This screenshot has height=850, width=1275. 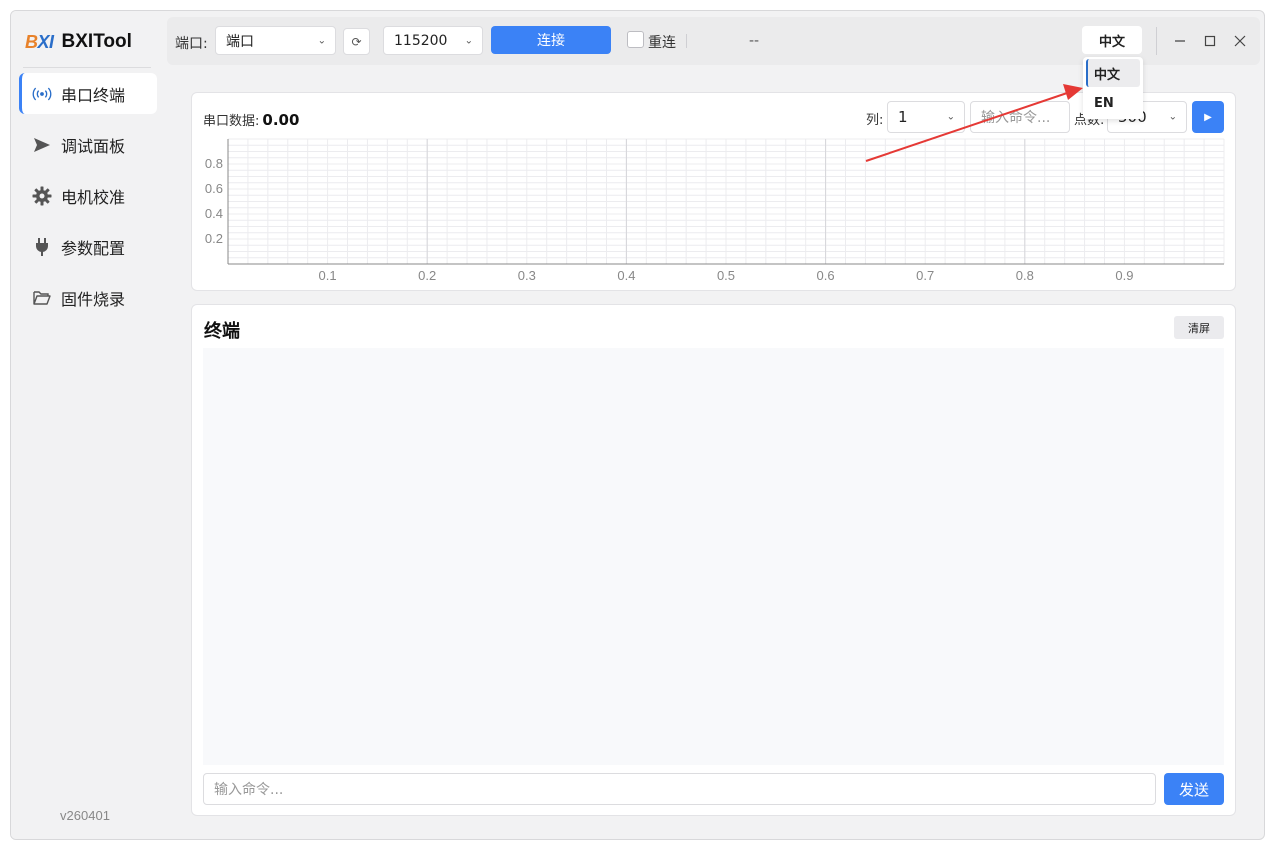 I want to click on column-select: 1 ⌄, so click(x=926, y=117).